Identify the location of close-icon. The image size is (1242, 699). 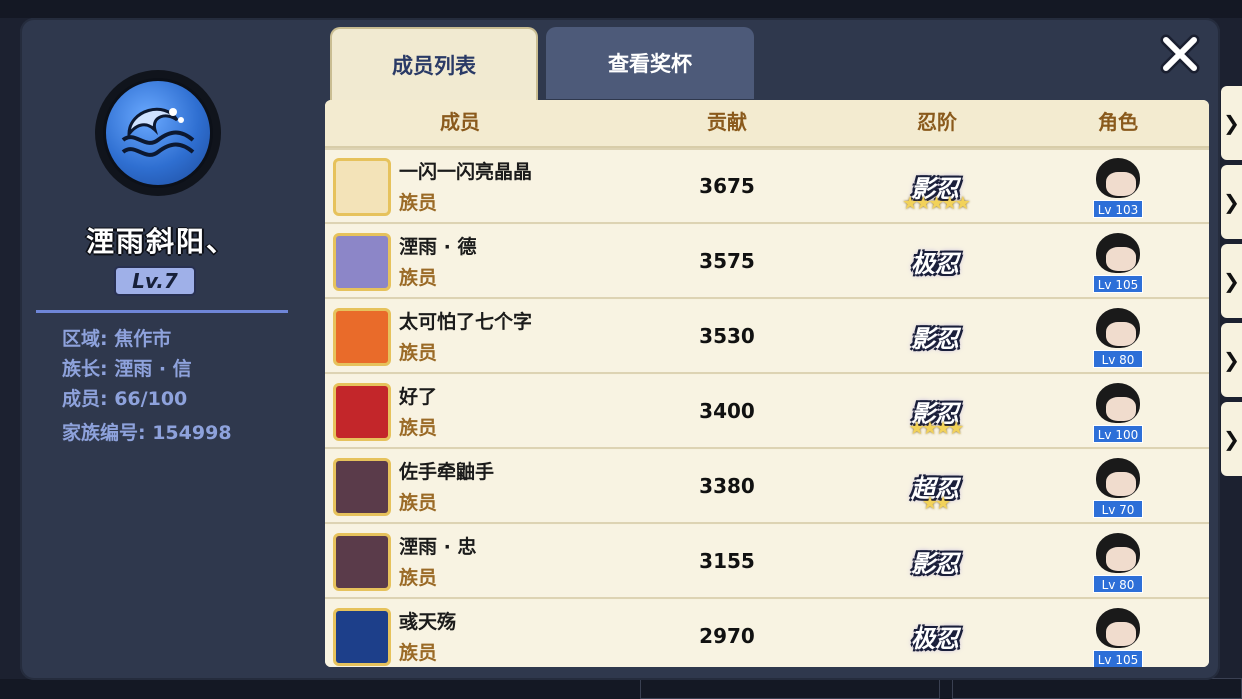
(1180, 54).